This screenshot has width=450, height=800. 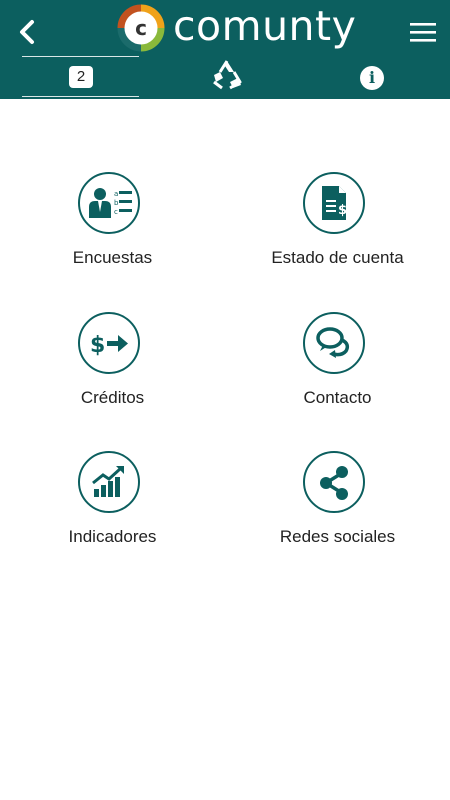 What do you see at coordinates (334, 203) in the screenshot?
I see `account-statement-icon: $` at bounding box center [334, 203].